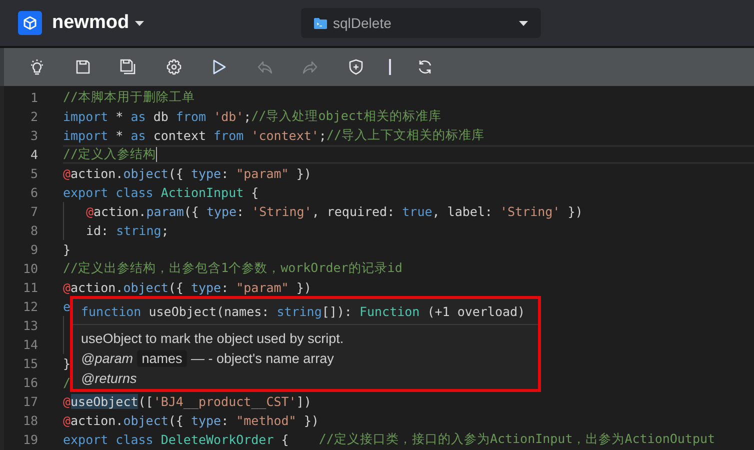 The height and width of the screenshot is (450, 754). Describe the element at coordinates (33, 192) in the screenshot. I see `line-number: 6` at that location.